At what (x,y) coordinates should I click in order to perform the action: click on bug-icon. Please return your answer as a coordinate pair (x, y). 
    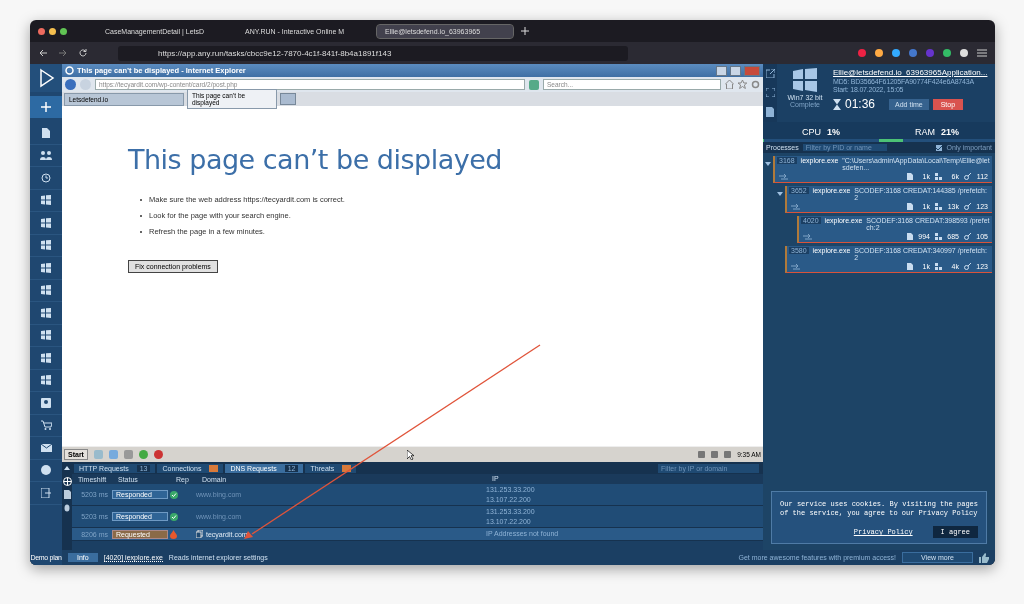
    Looking at the image, I should click on (67, 507).